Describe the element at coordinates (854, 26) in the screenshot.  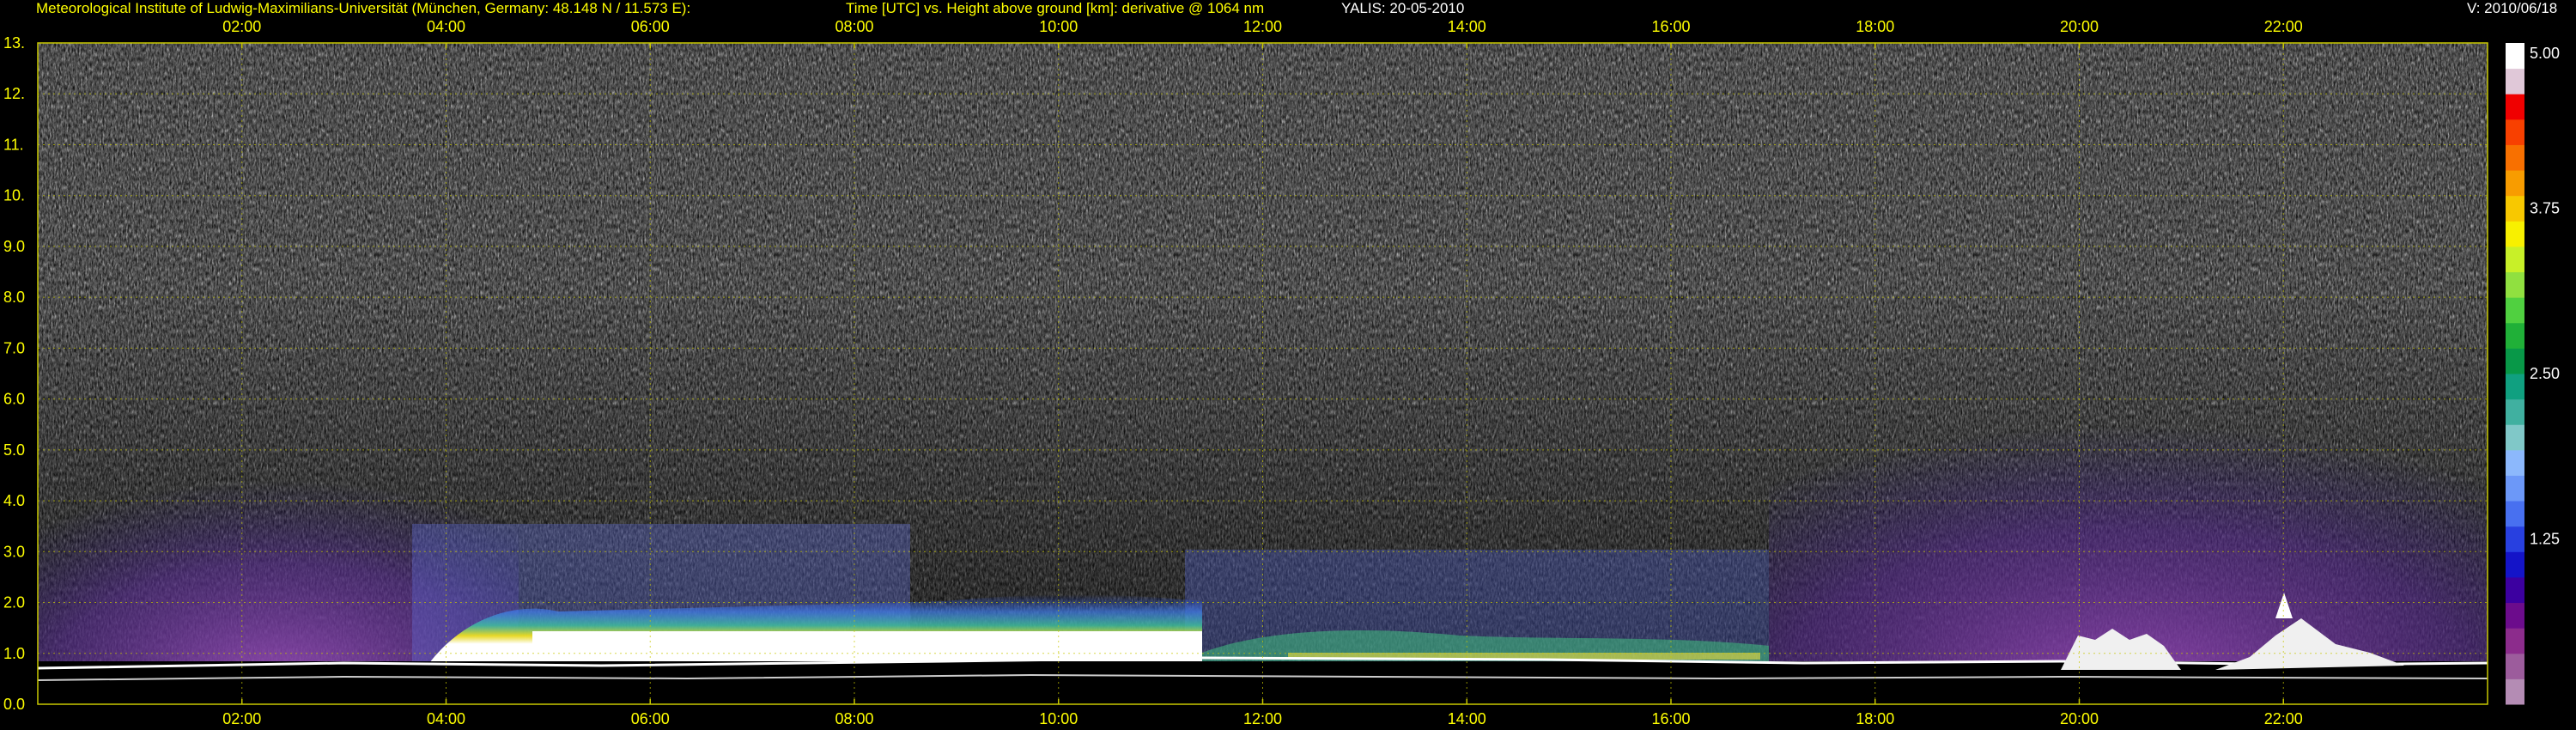
I see `x-tick-label-top: 08:00` at that location.